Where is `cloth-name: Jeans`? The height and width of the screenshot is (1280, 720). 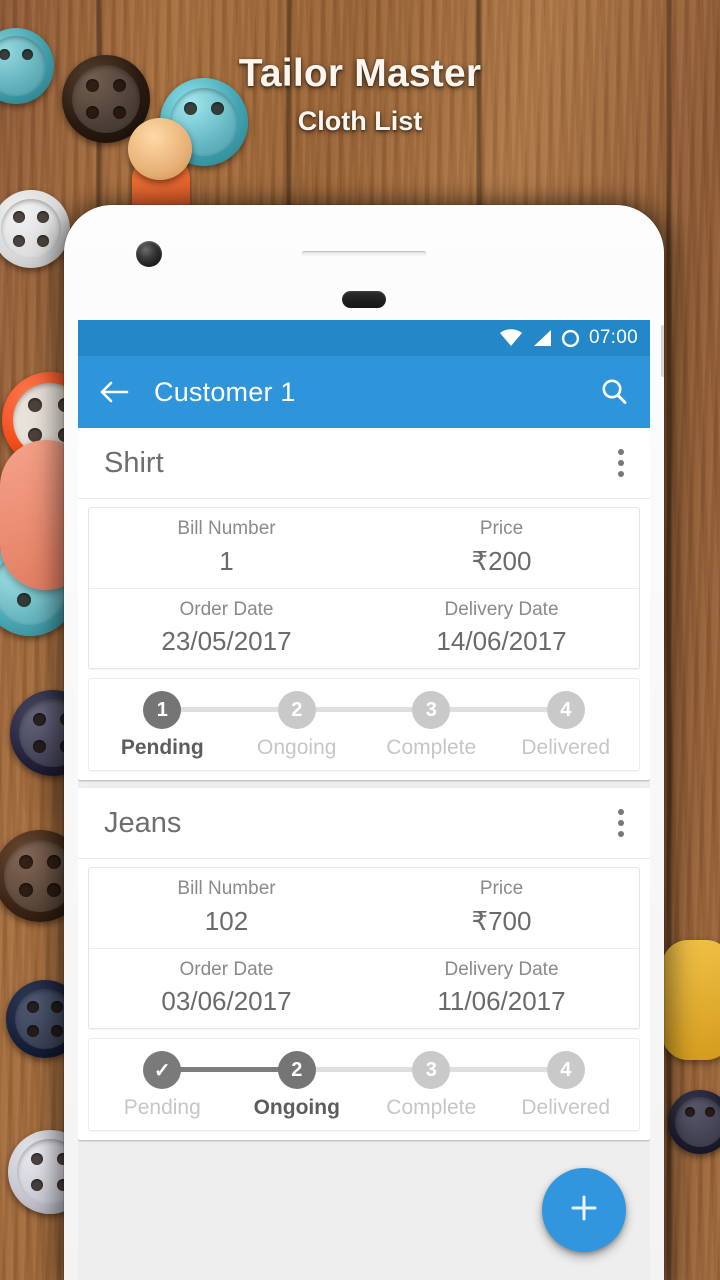 cloth-name: Jeans is located at coordinates (143, 822).